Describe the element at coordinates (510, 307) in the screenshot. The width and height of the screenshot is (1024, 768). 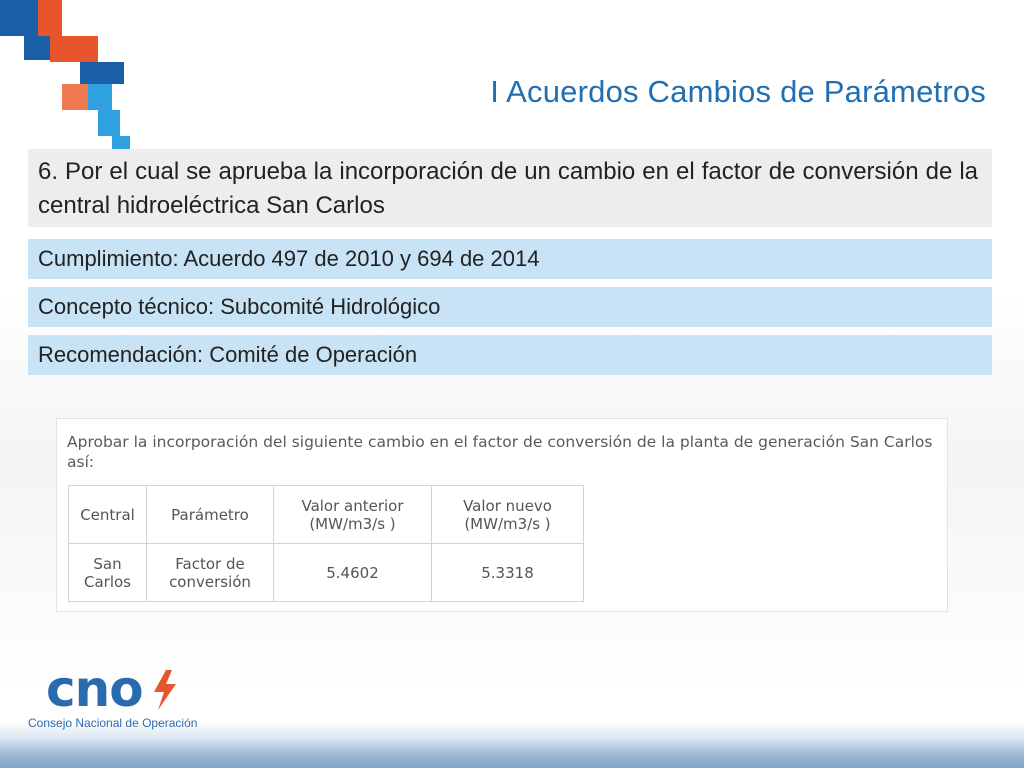
I see `technical-concept-band: Concepto técnico: Subcomité Hidrológico` at that location.